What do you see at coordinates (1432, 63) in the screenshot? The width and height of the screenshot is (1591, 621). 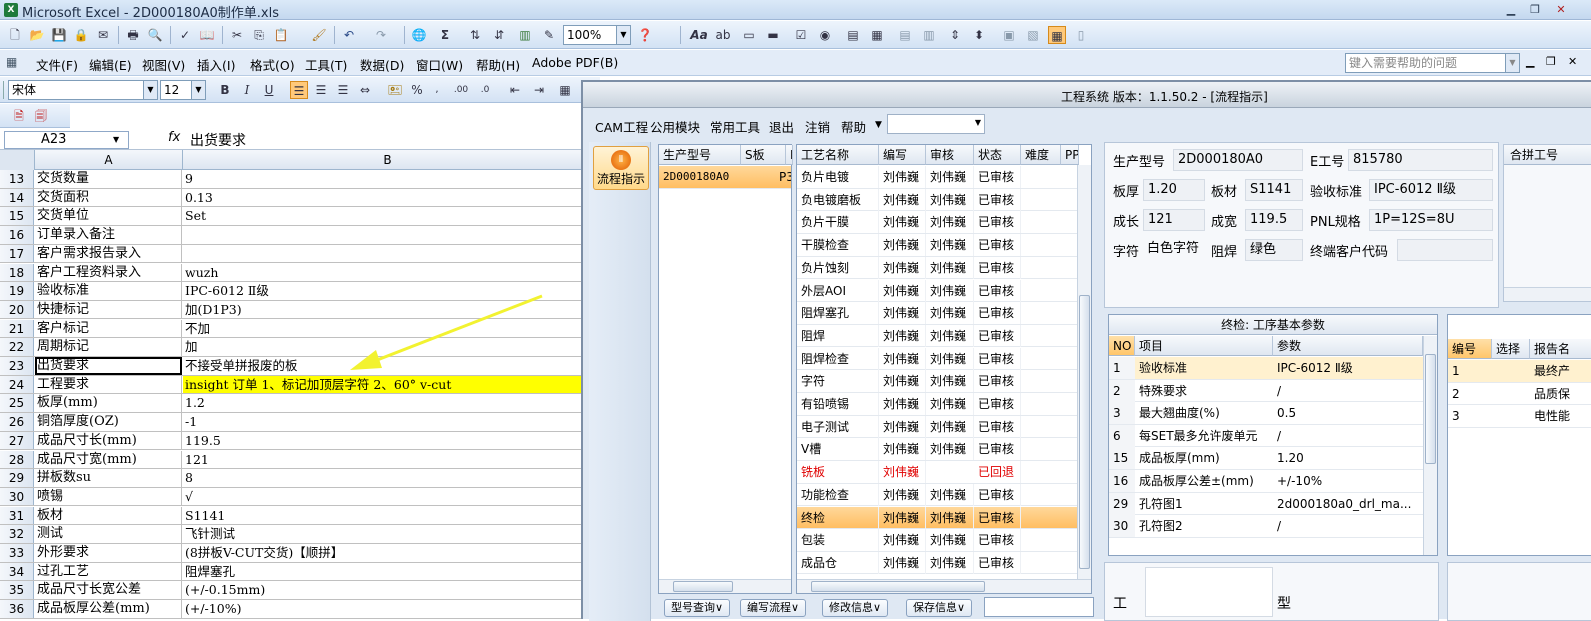 I see `help-search-input: 键入需要帮助的问题 ▼` at bounding box center [1432, 63].